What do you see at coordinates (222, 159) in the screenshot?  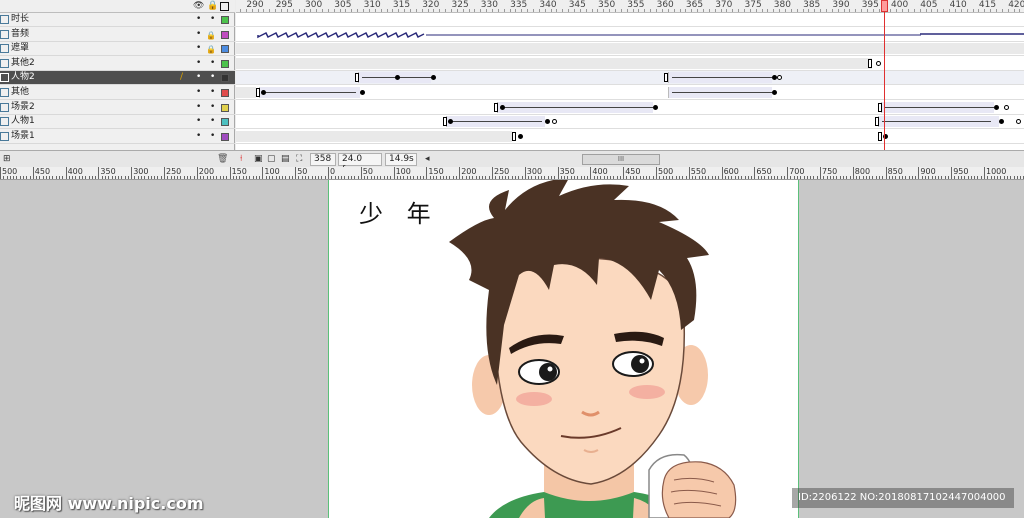 I see `trash-icon: 🗑` at bounding box center [222, 159].